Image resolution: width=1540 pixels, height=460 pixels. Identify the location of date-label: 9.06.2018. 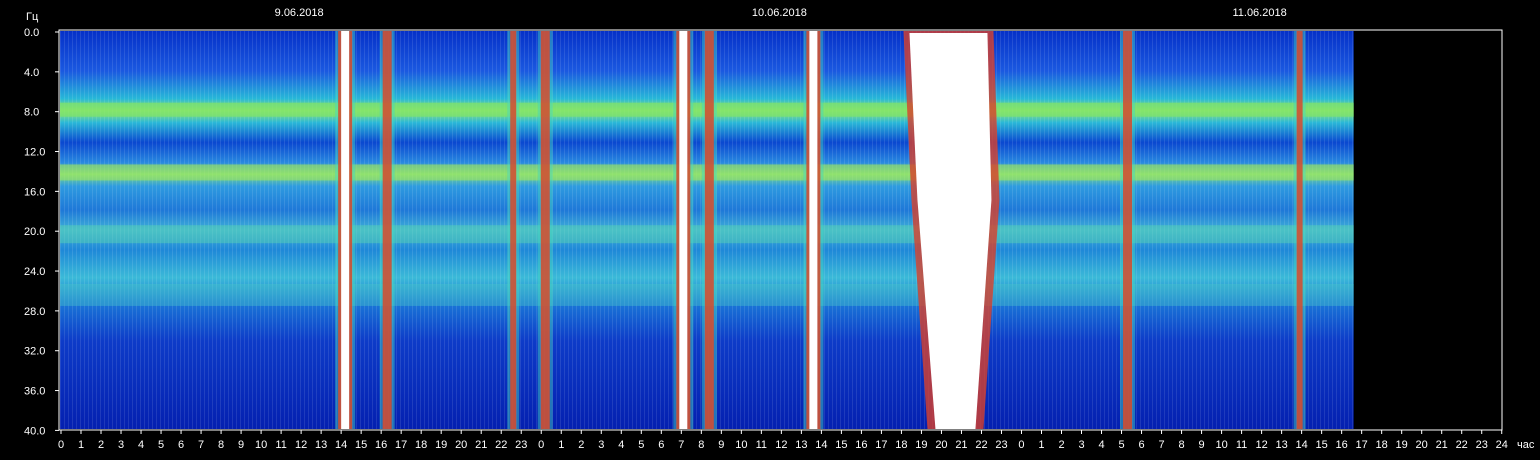
(299, 13).